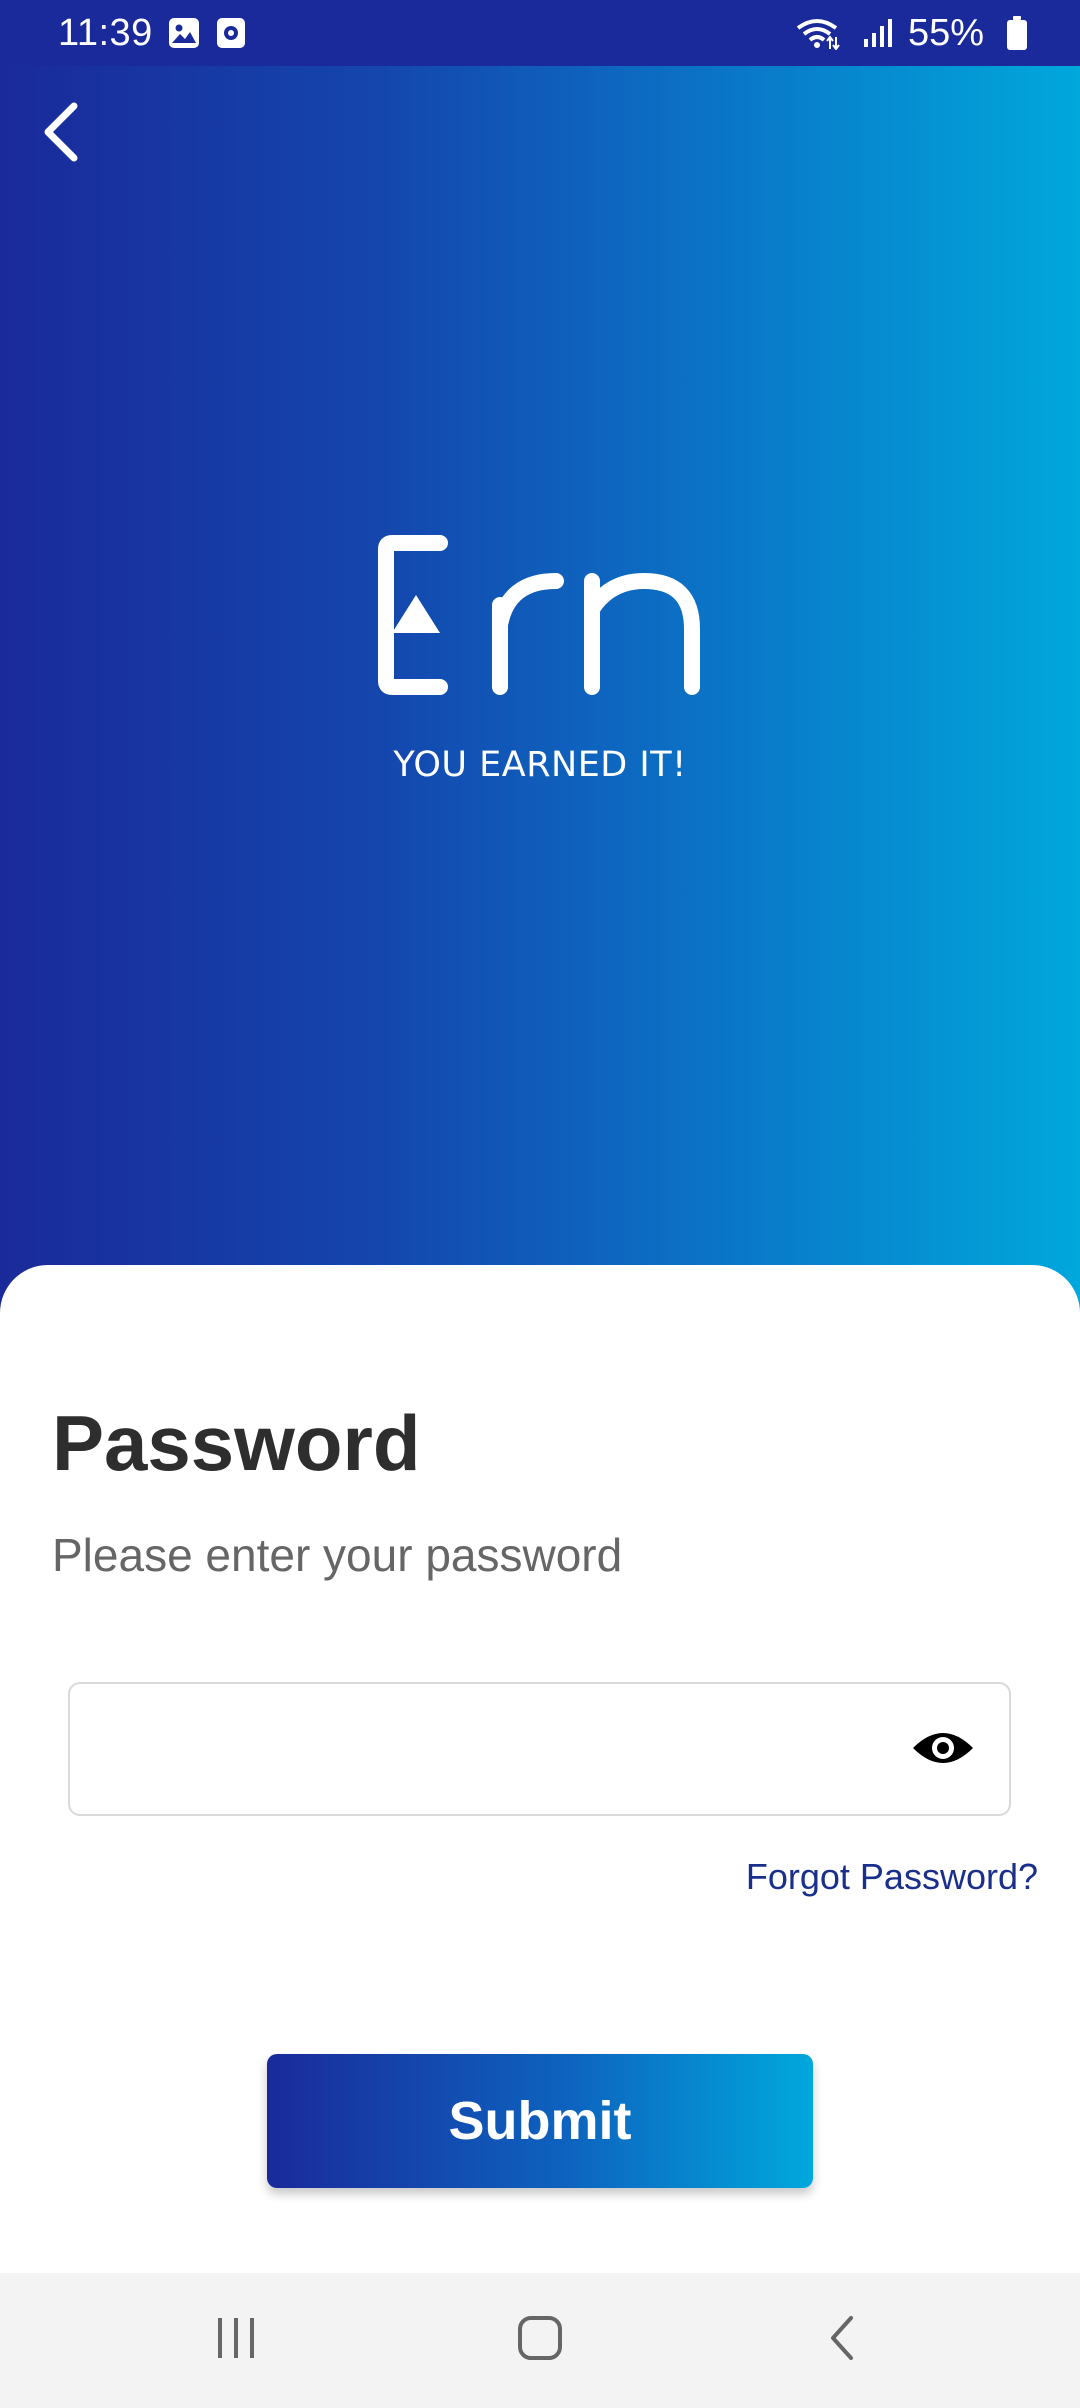 This screenshot has width=1080, height=2408. I want to click on gallery-icon, so click(184, 33).